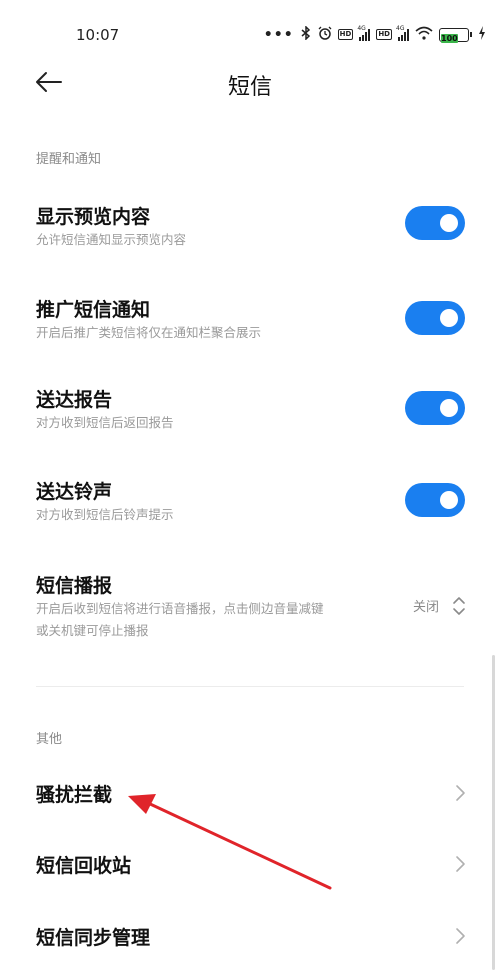 The width and height of the screenshot is (500, 970). What do you see at coordinates (278, 34) in the screenshot?
I see `more-notifications-icon: •••` at bounding box center [278, 34].